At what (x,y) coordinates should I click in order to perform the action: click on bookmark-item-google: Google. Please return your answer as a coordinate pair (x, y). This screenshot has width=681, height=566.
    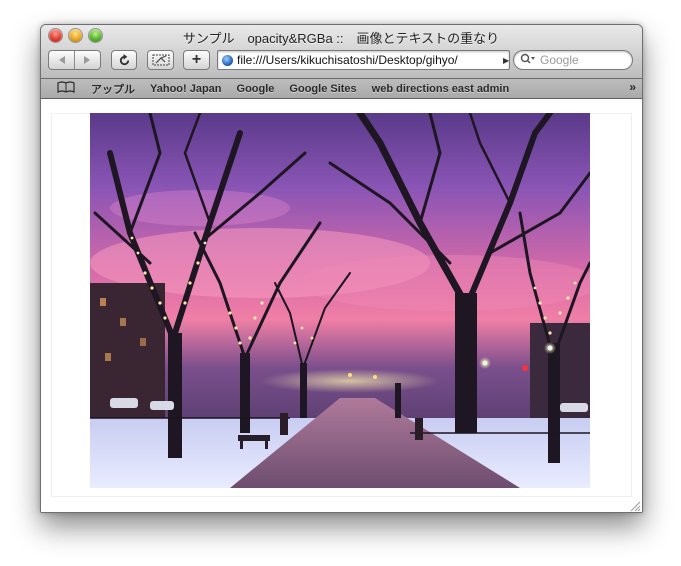
    Looking at the image, I should click on (256, 89).